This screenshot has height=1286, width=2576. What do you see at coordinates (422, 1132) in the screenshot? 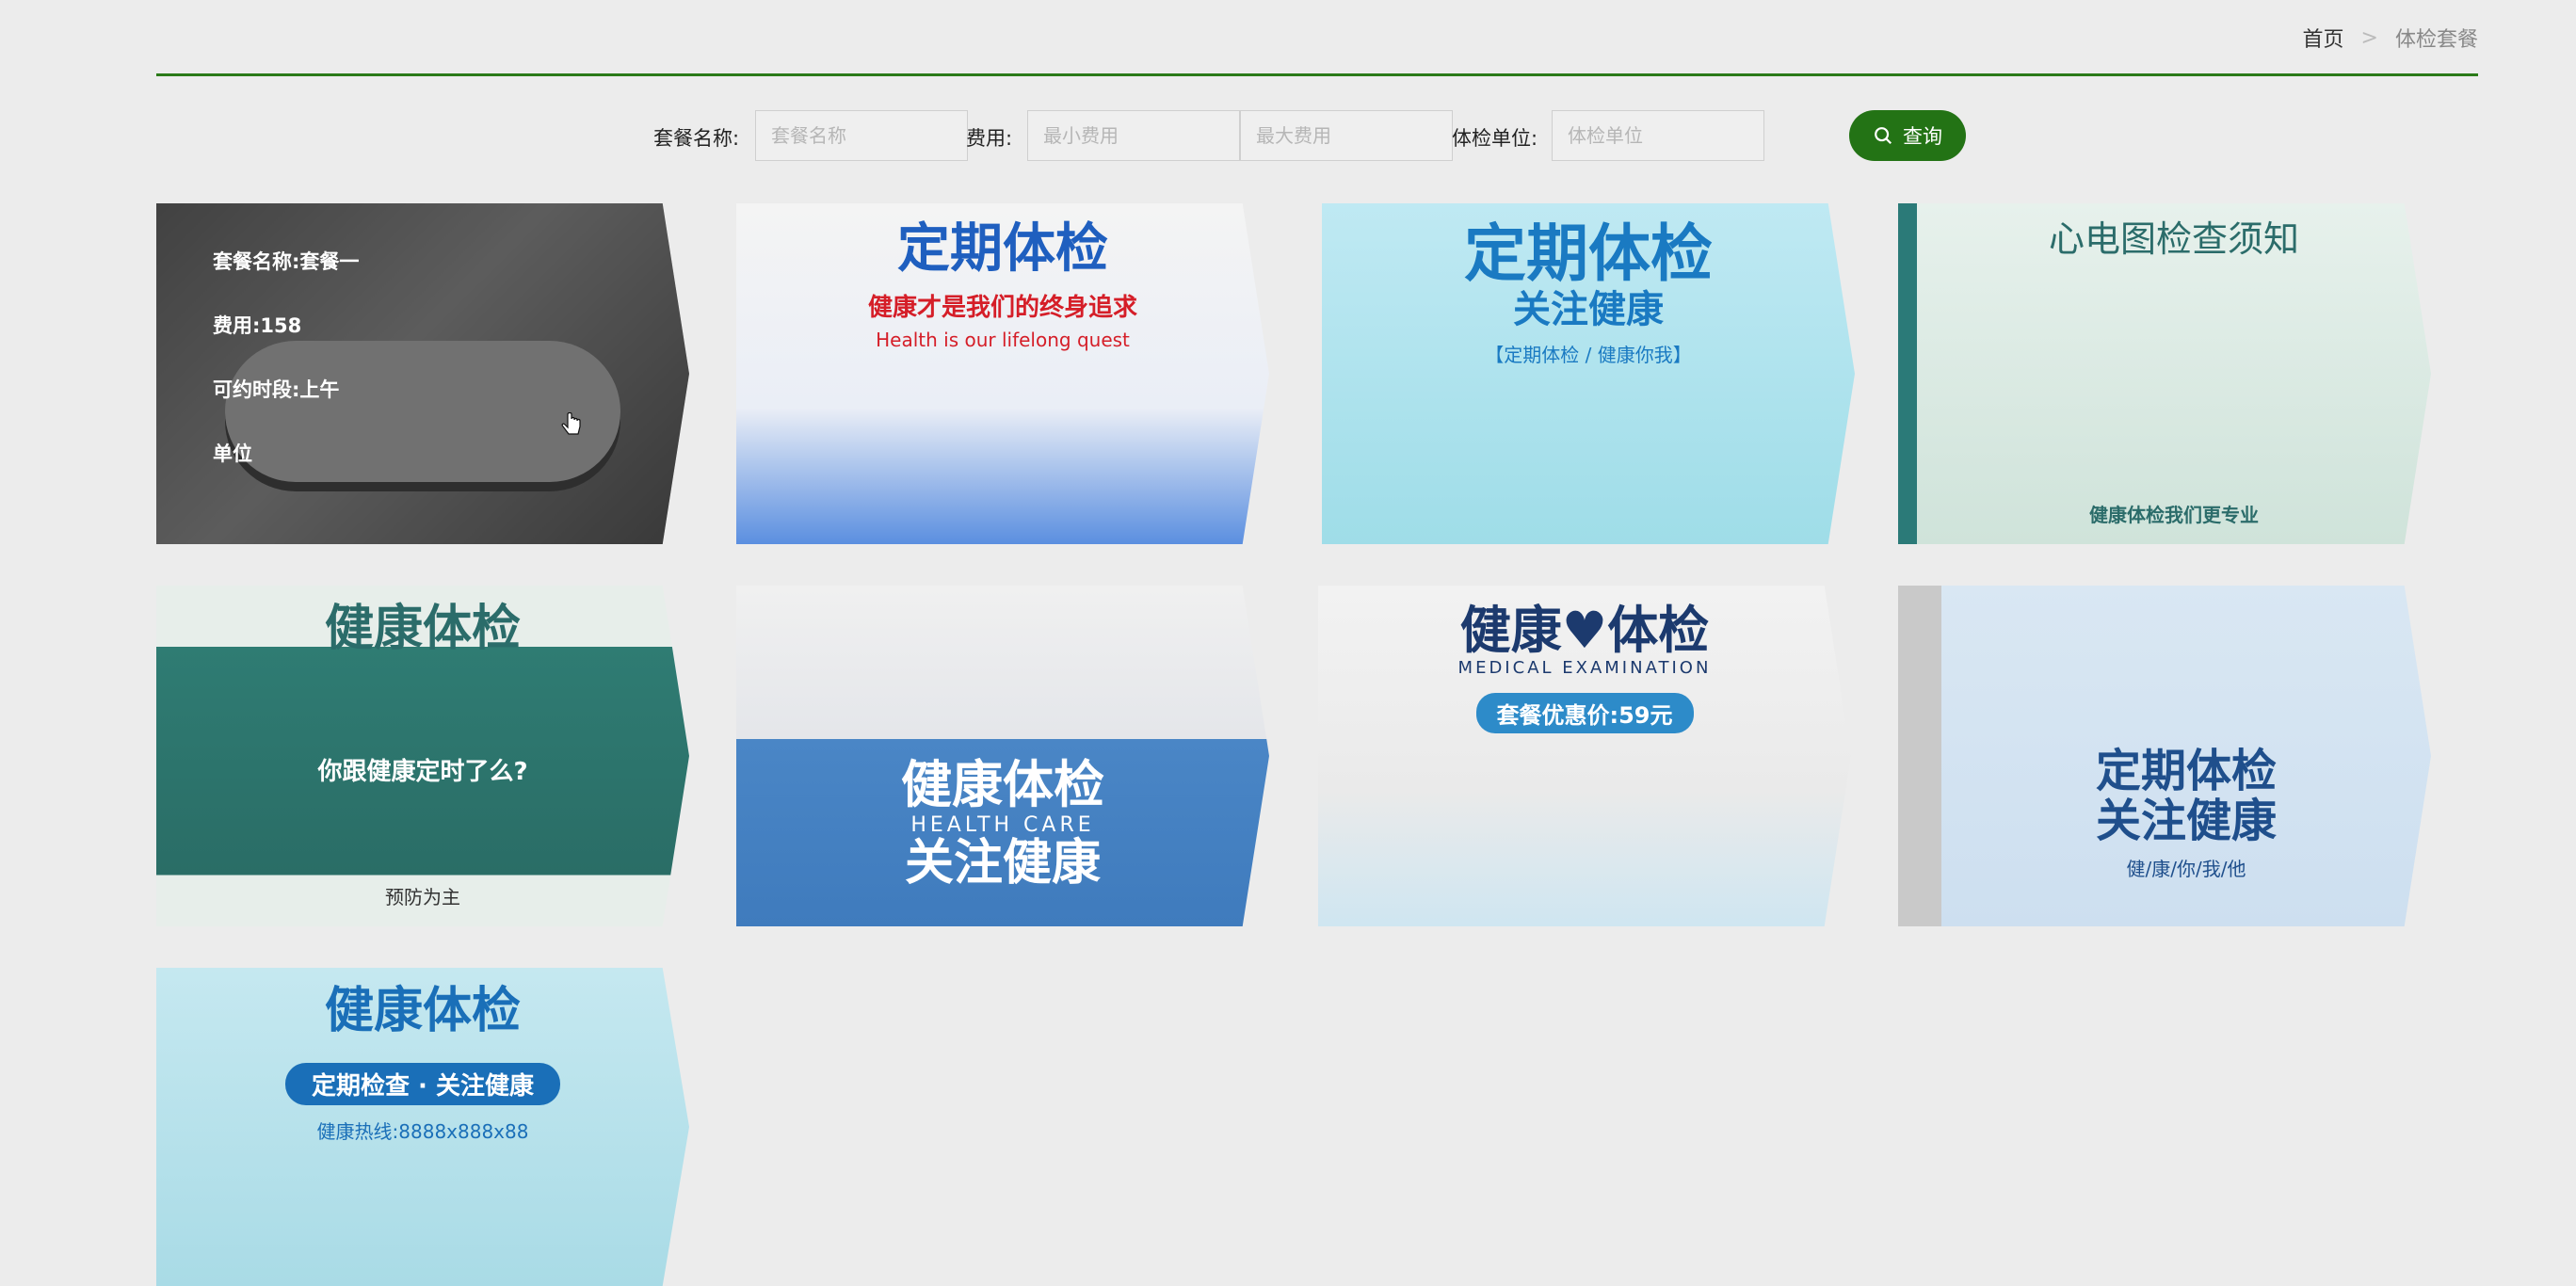
I see `poster-caption: 健康热线:8888x888x88` at bounding box center [422, 1132].